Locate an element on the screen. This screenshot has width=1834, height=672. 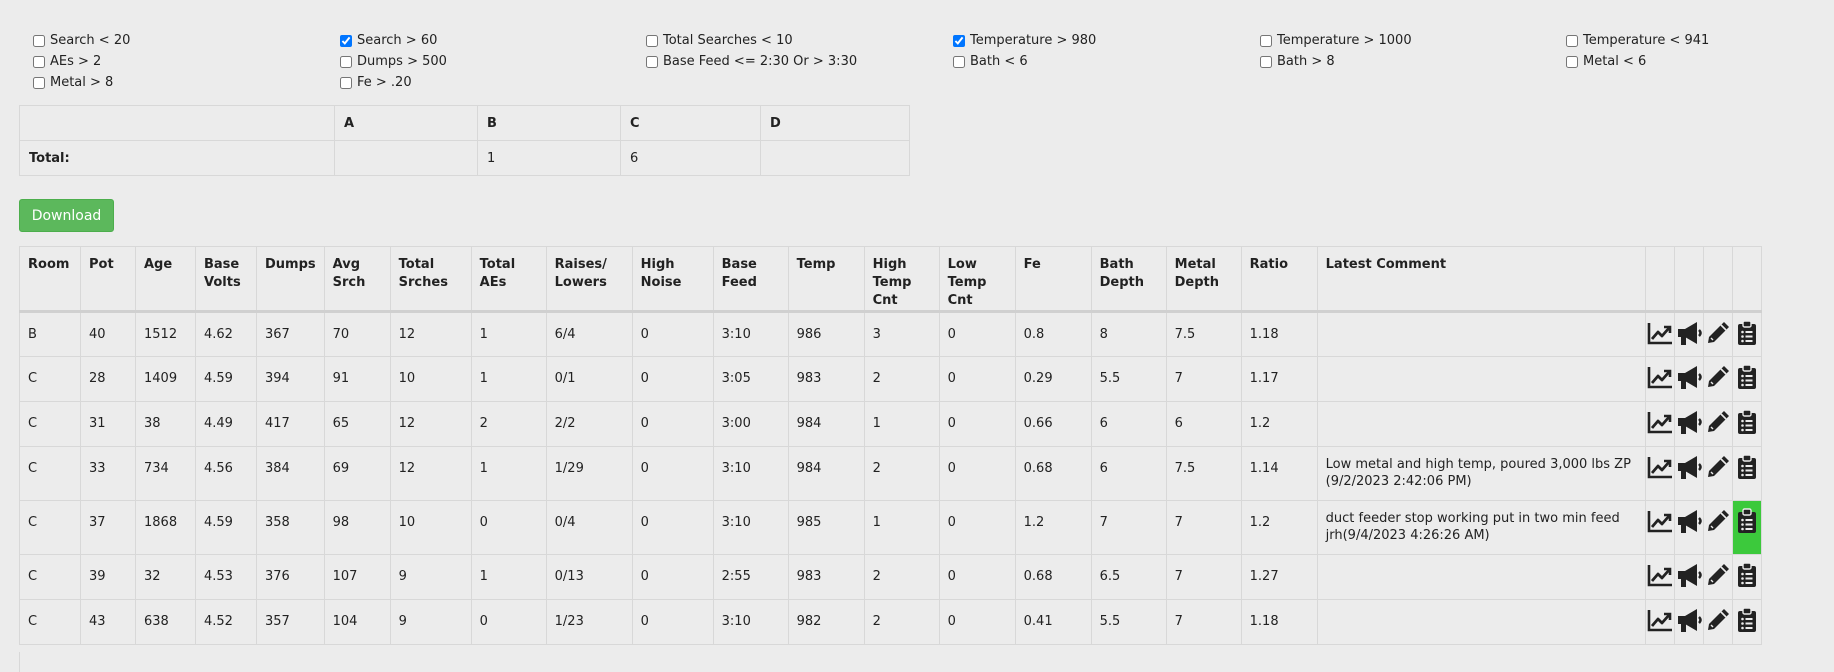
column-header-age: Age is located at coordinates (165, 279).